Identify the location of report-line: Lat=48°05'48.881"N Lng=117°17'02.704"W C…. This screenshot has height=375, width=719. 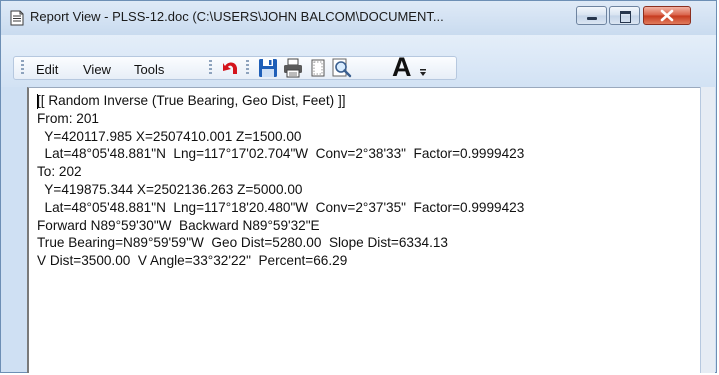
(281, 154).